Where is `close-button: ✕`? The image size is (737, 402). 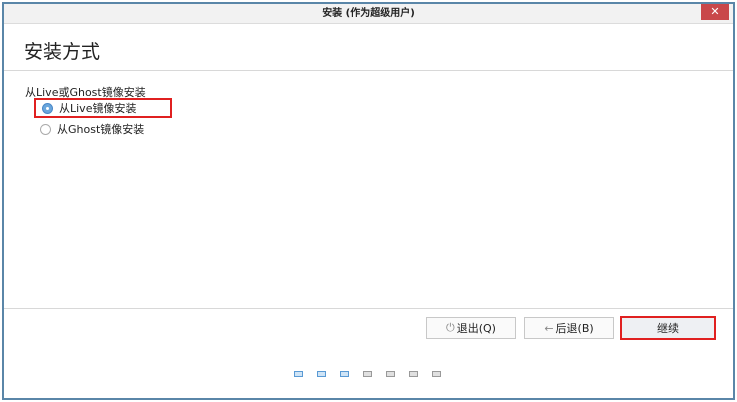 close-button: ✕ is located at coordinates (715, 12).